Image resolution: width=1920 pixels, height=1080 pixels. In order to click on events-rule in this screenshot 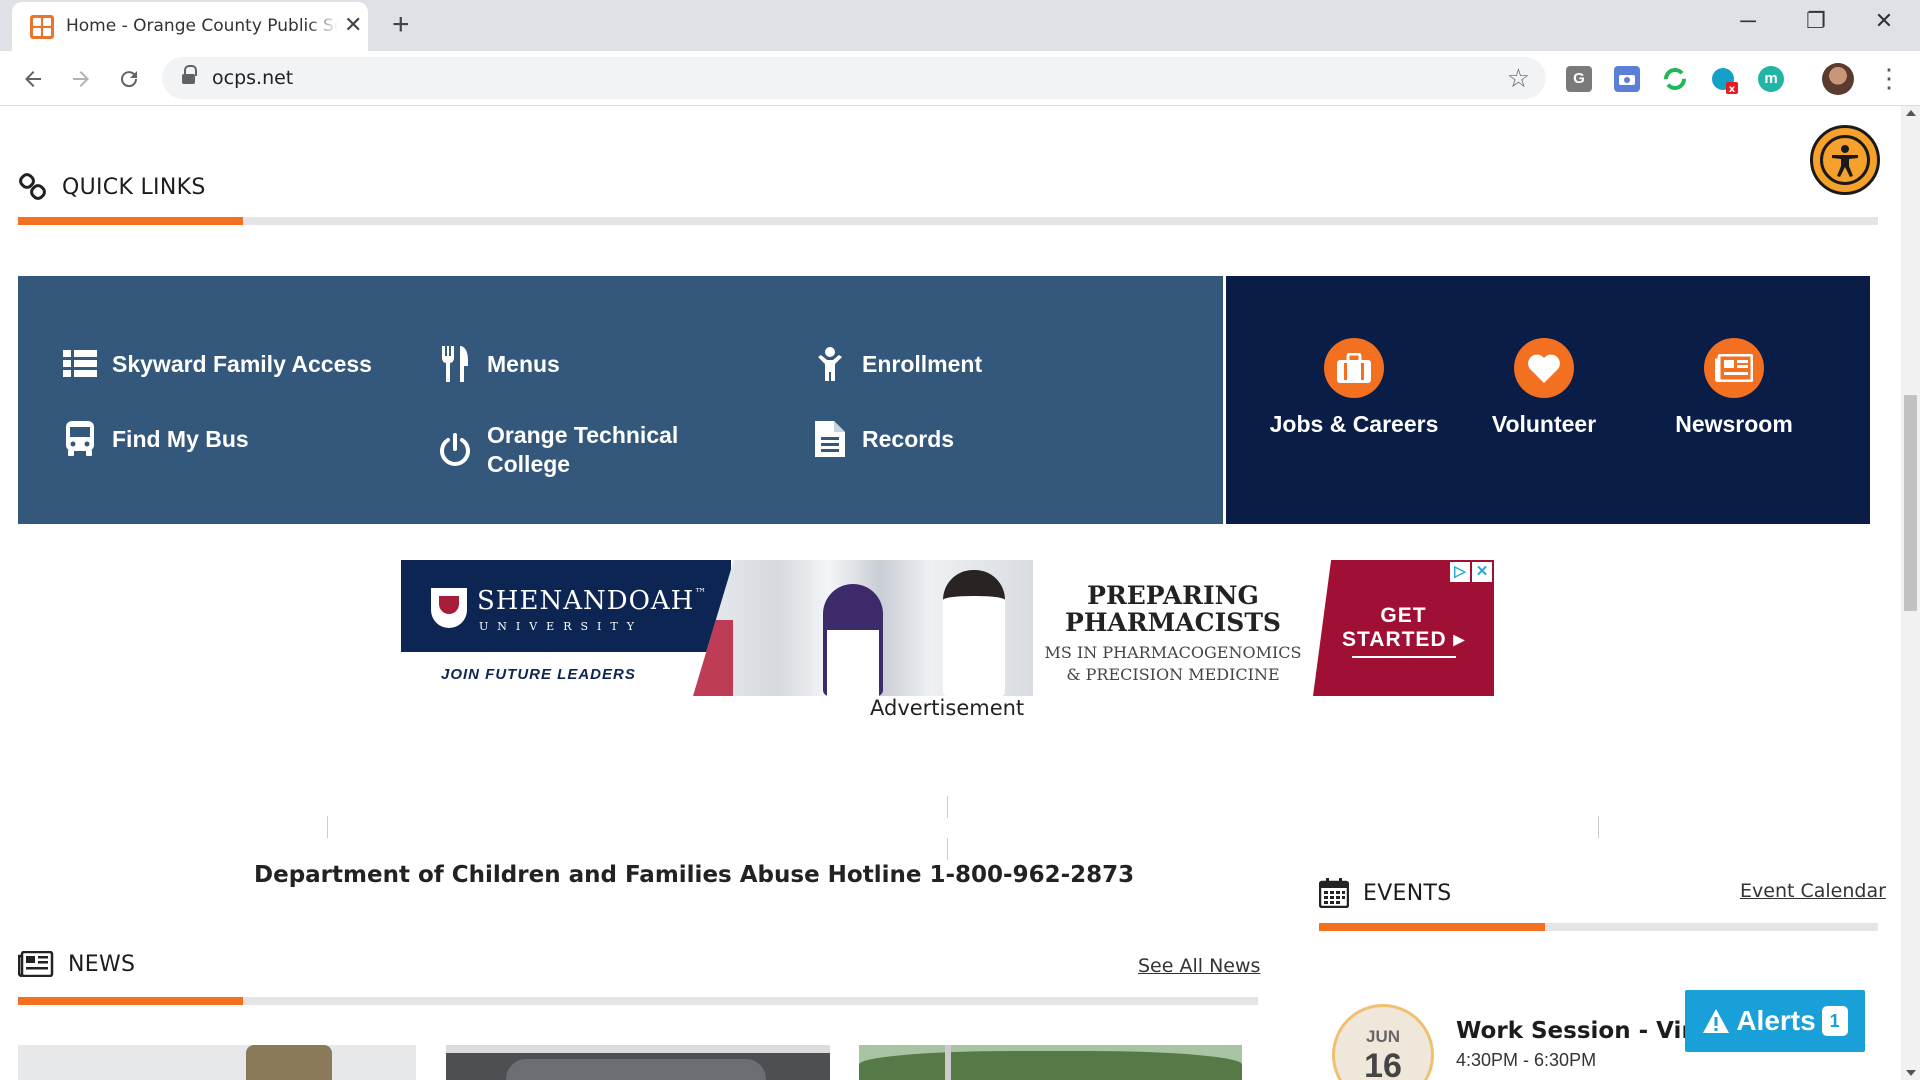, I will do `click(1598, 927)`.